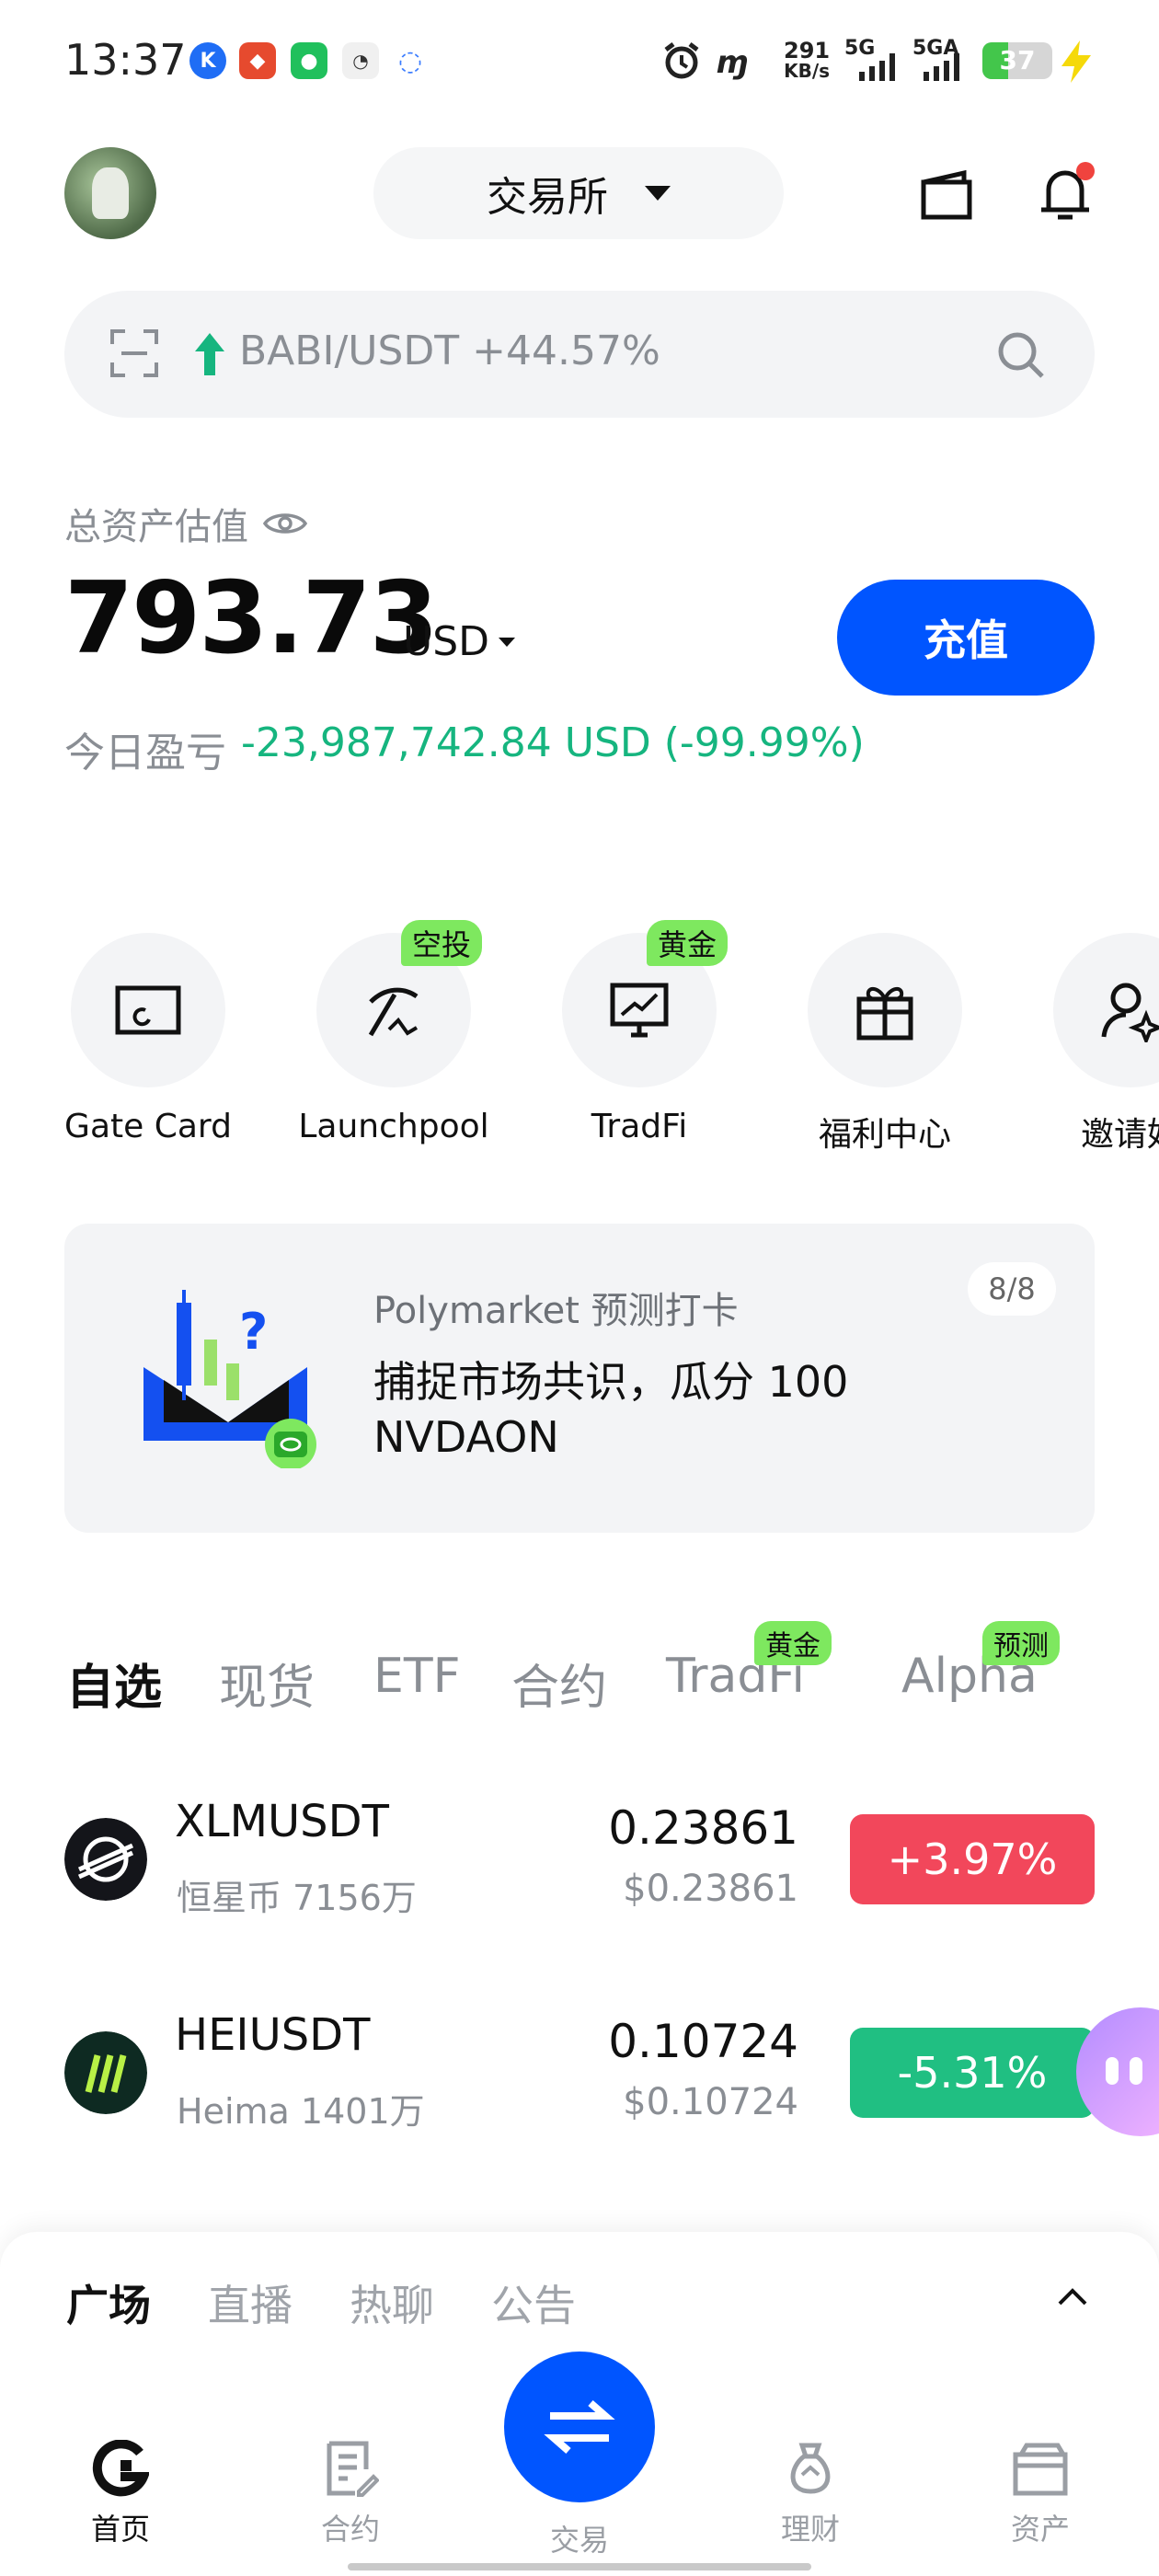 The width and height of the screenshot is (1159, 2576). I want to click on nfc-icon: ɱ, so click(732, 62).